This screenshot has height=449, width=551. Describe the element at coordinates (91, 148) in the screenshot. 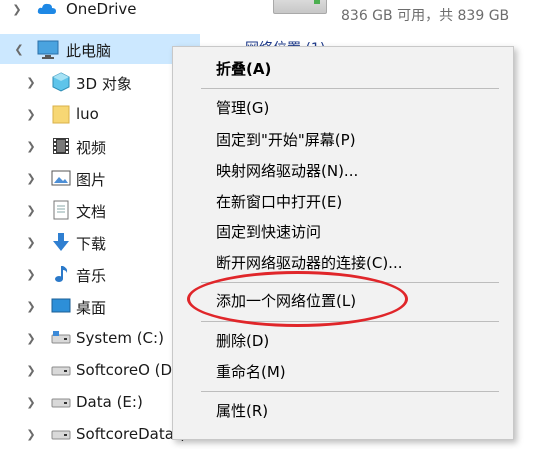

I see `tree-item-label: 视频` at that location.